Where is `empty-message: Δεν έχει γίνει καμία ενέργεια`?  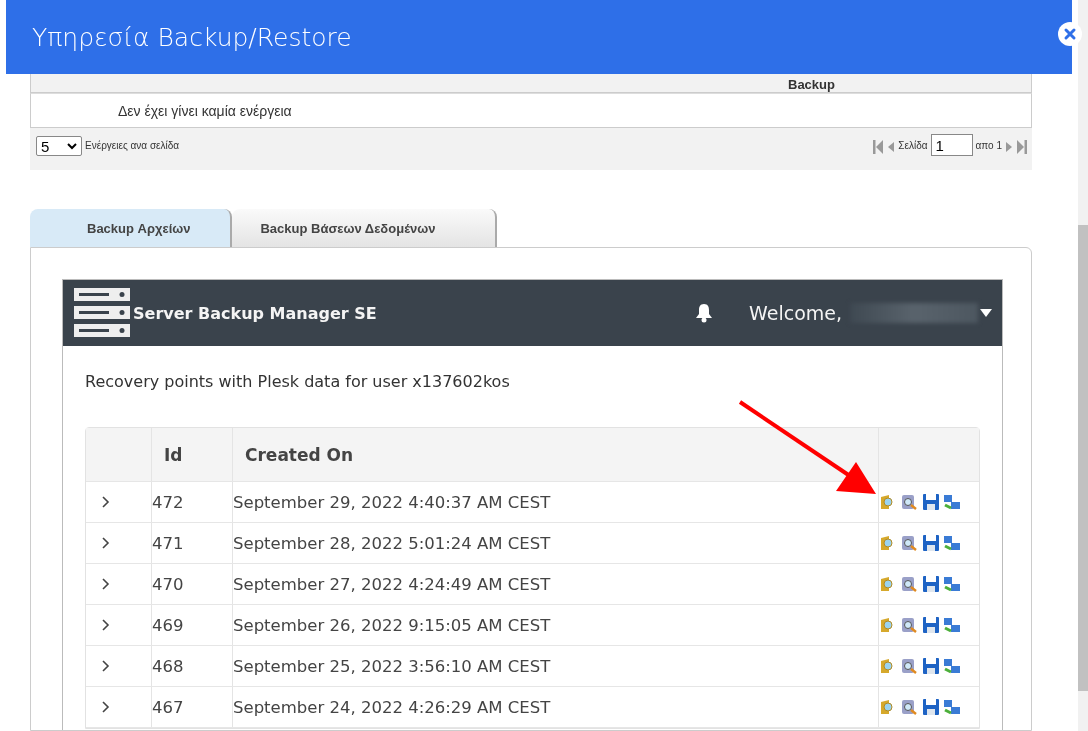 empty-message: Δεν έχει γίνει καμία ενέργεια is located at coordinates (205, 110).